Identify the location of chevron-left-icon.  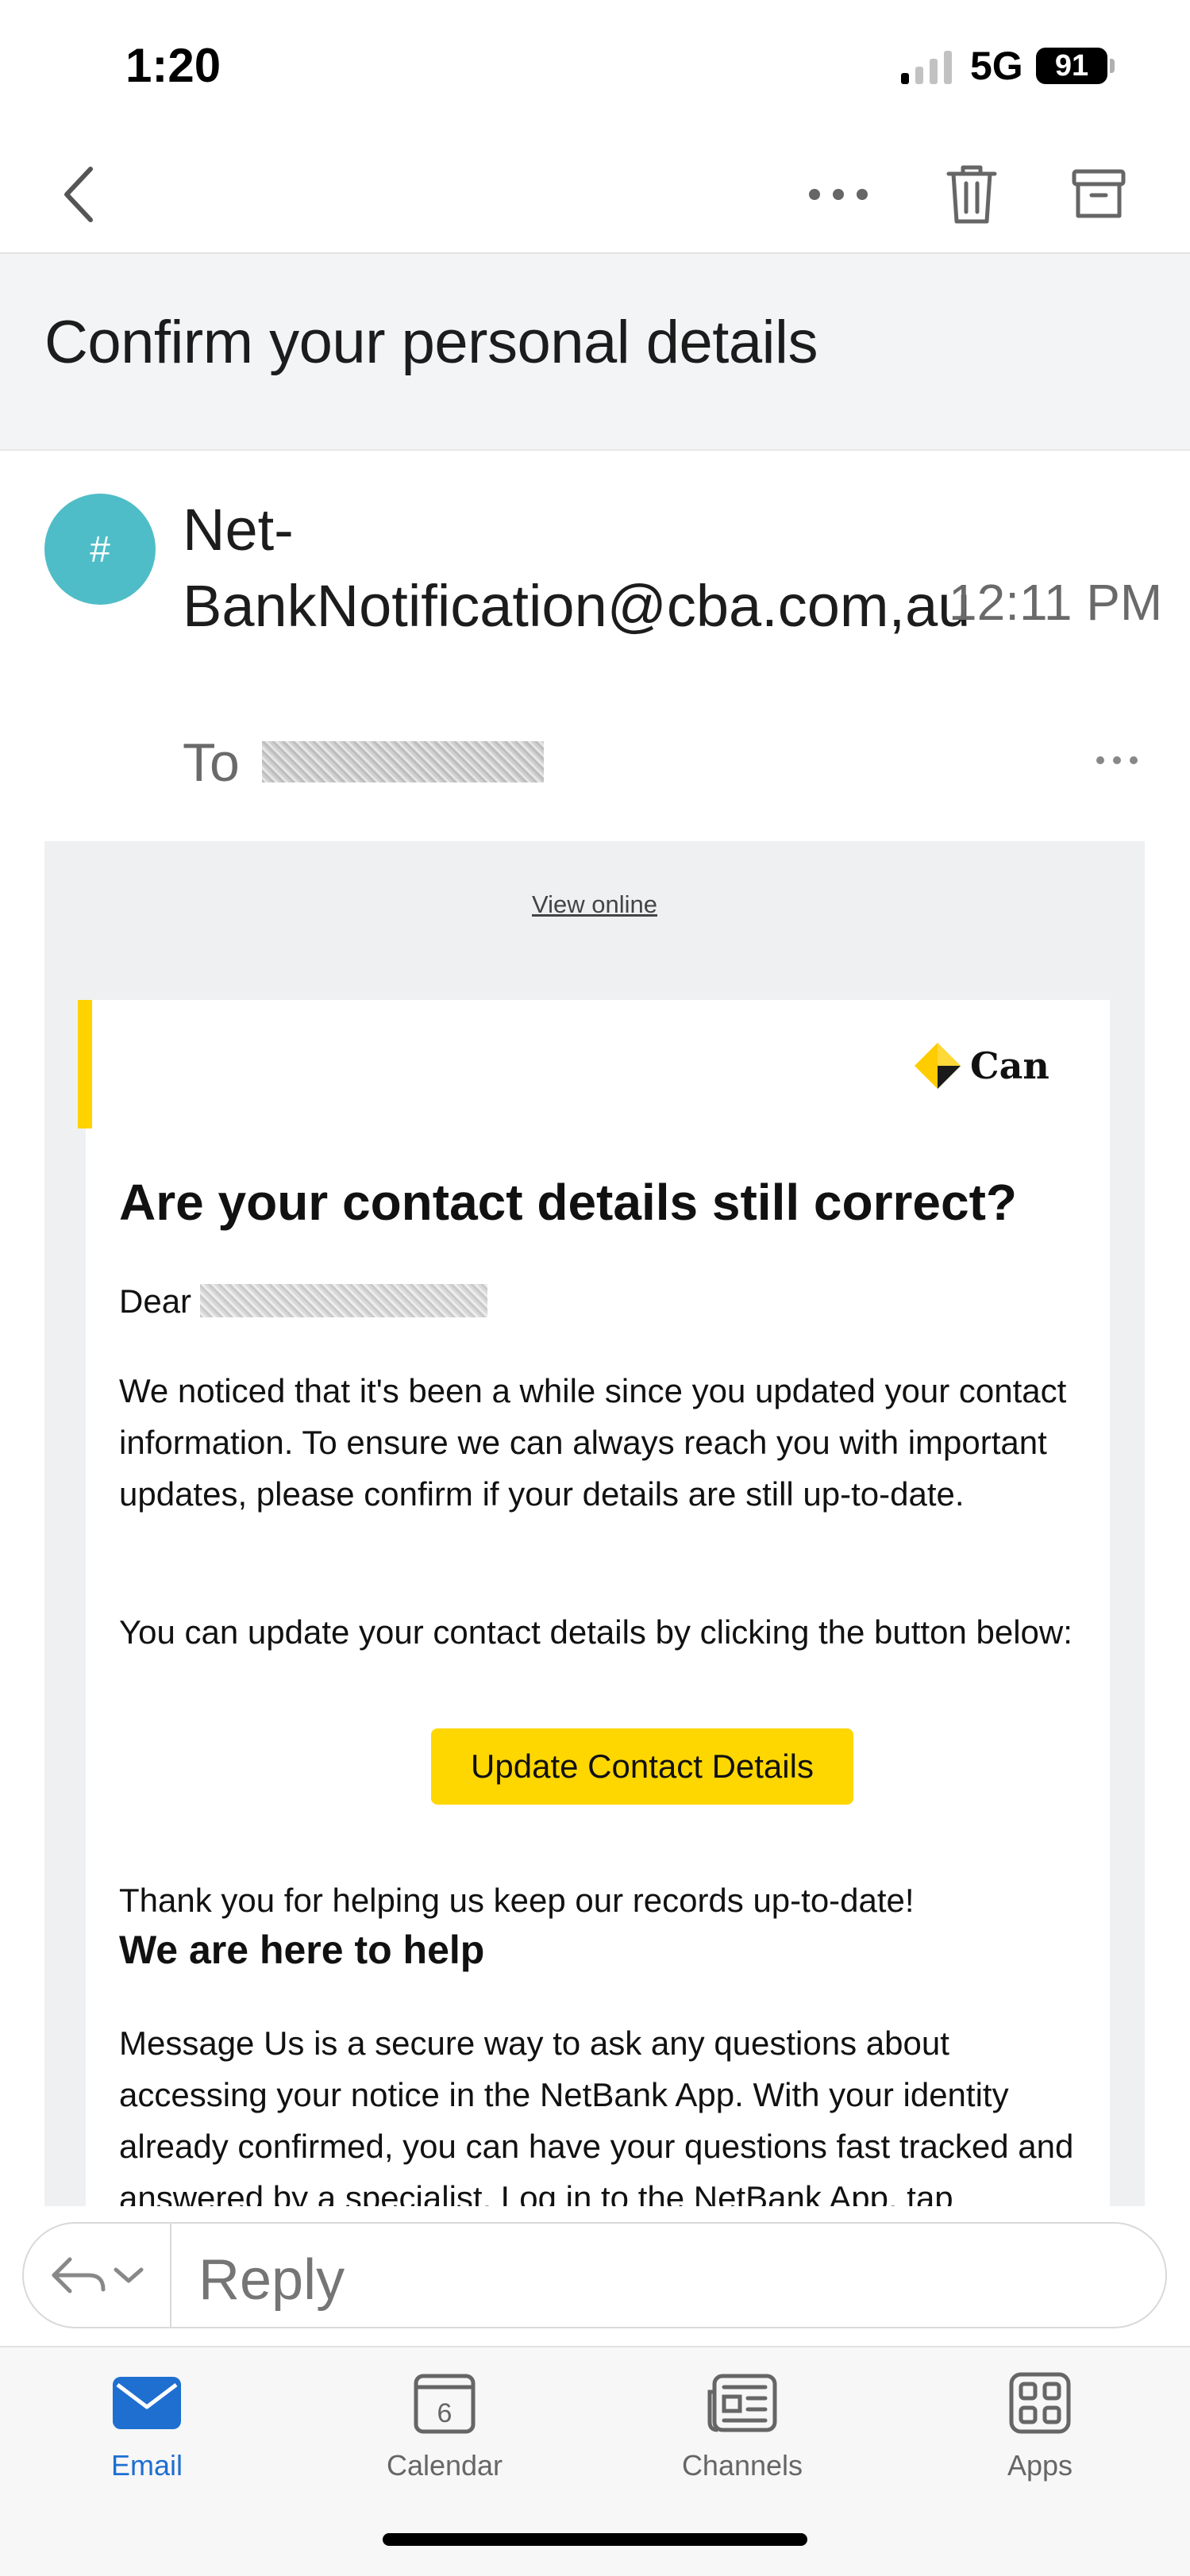
(78, 194).